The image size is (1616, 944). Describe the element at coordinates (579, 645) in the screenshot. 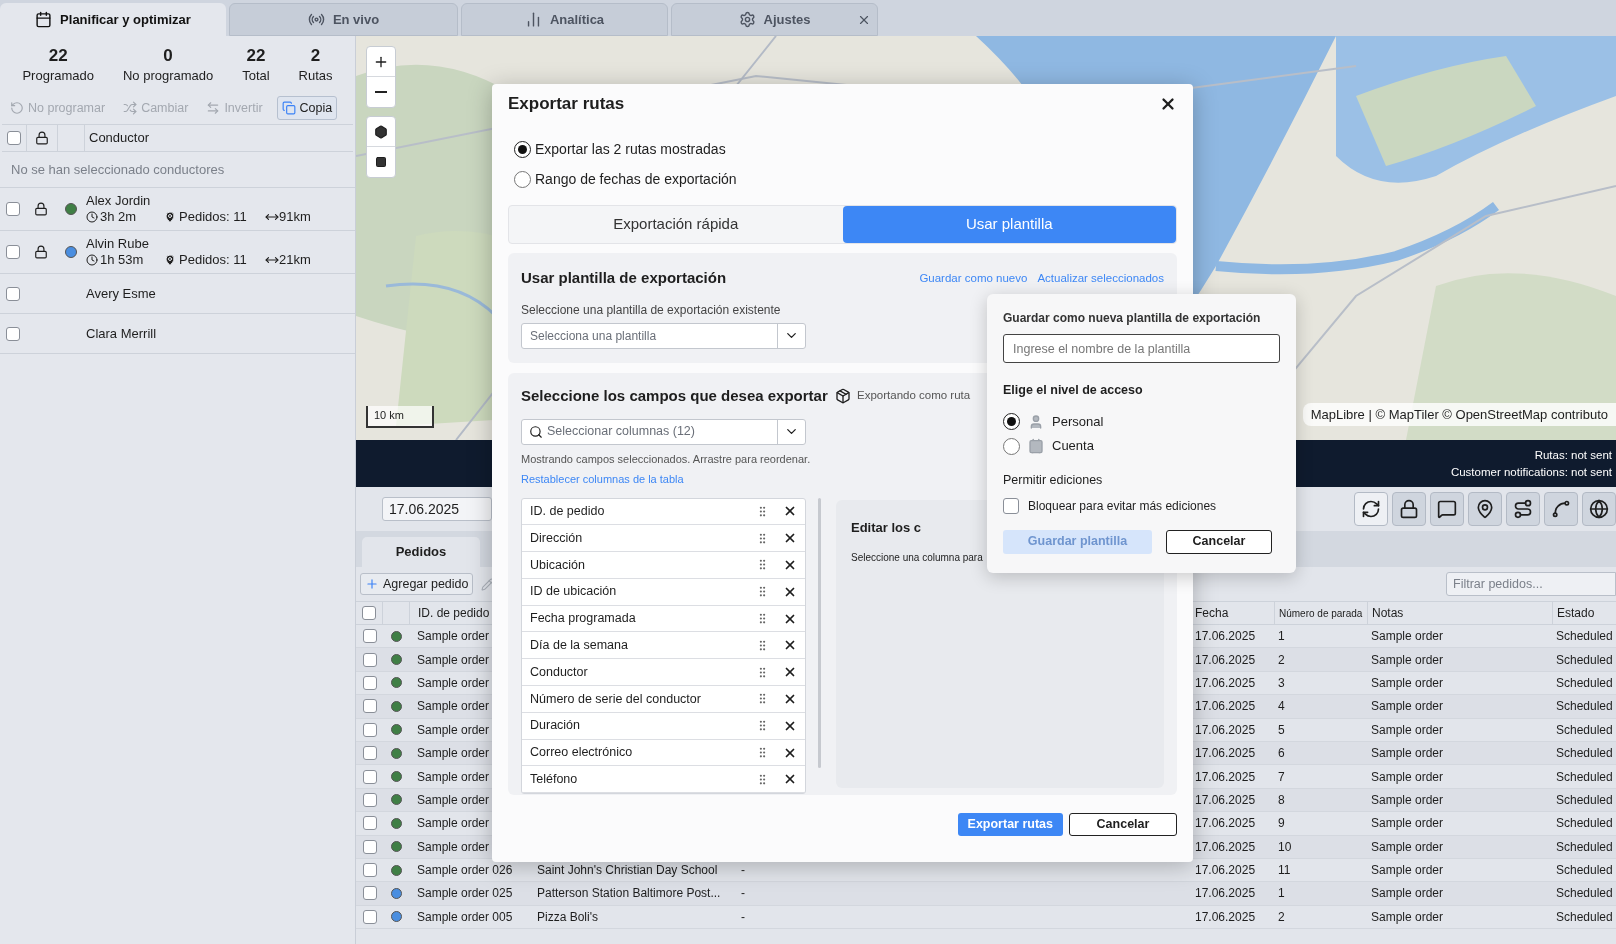

I see `field-name: Día de la semana` at that location.